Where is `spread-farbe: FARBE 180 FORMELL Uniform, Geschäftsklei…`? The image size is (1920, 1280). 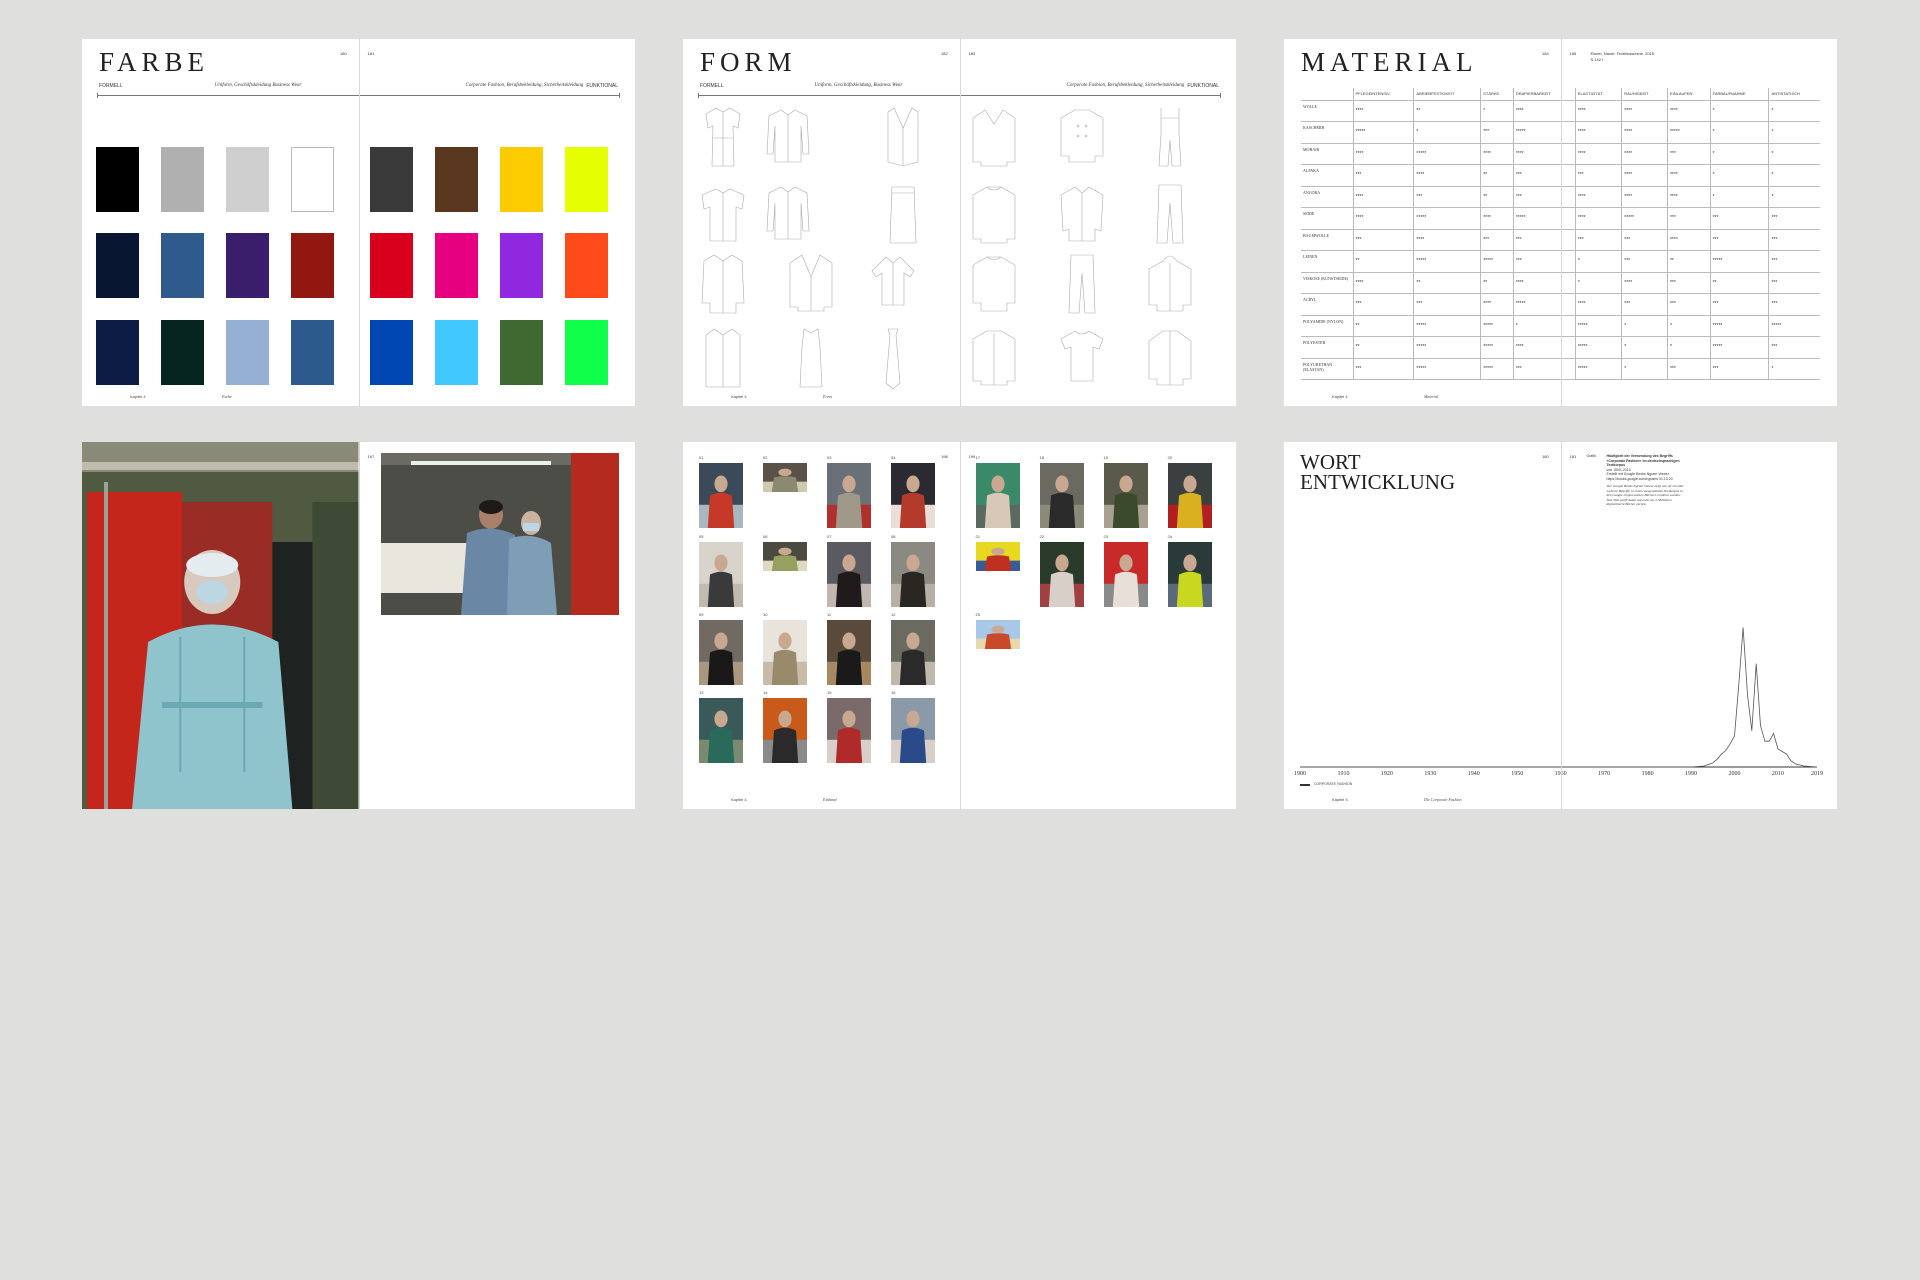
spread-farbe: FARBE 180 FORMELL Uniform, Geschäftsklei… is located at coordinates (358, 222).